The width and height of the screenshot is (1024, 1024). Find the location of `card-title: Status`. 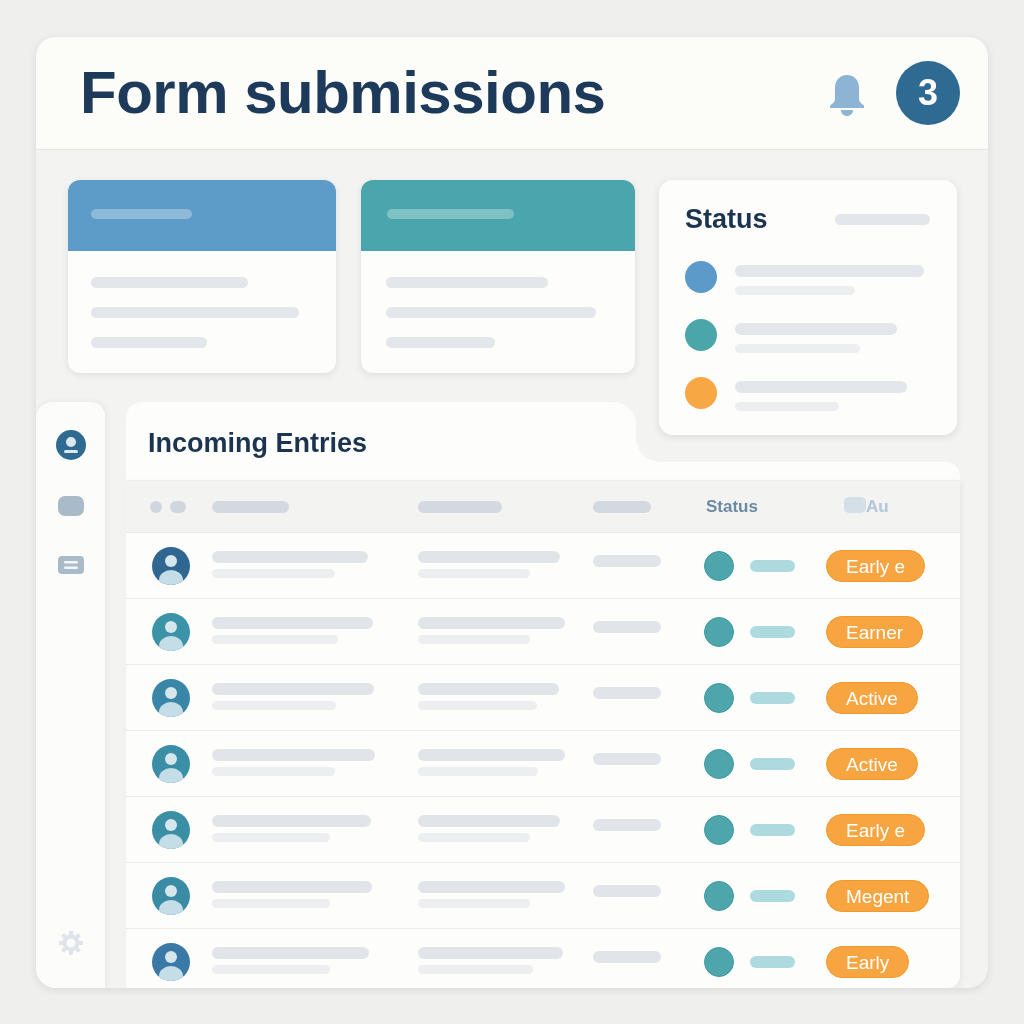

card-title: Status is located at coordinates (726, 219).